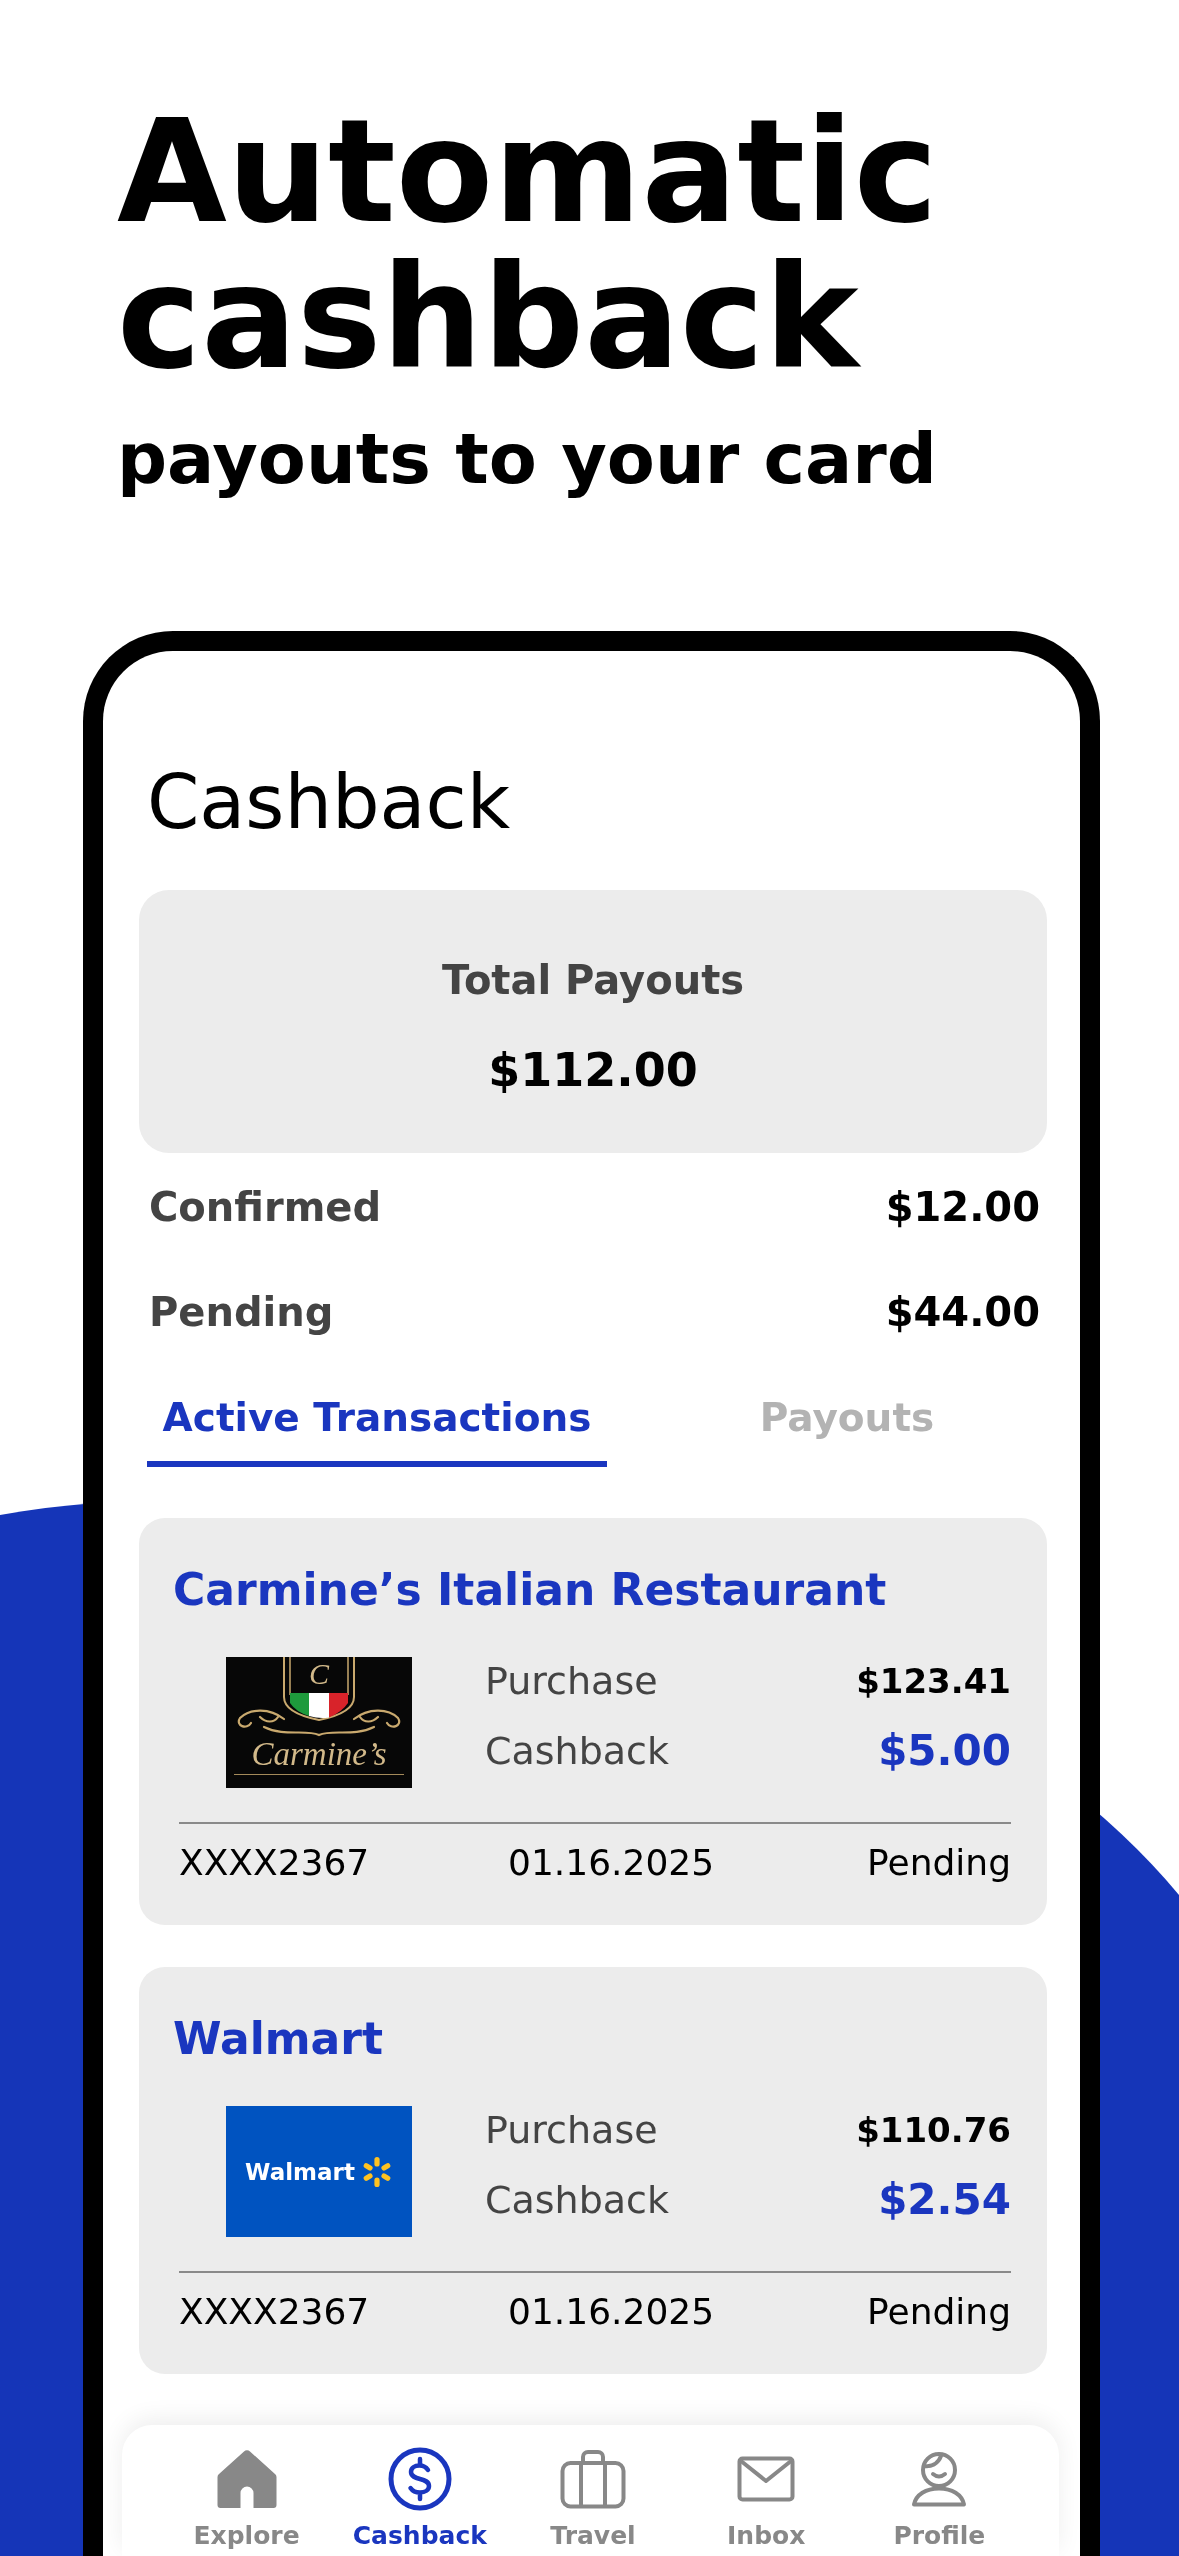 This screenshot has width=1179, height=2556. Describe the element at coordinates (527, 459) in the screenshot. I see `subheadline: payouts to your card` at that location.